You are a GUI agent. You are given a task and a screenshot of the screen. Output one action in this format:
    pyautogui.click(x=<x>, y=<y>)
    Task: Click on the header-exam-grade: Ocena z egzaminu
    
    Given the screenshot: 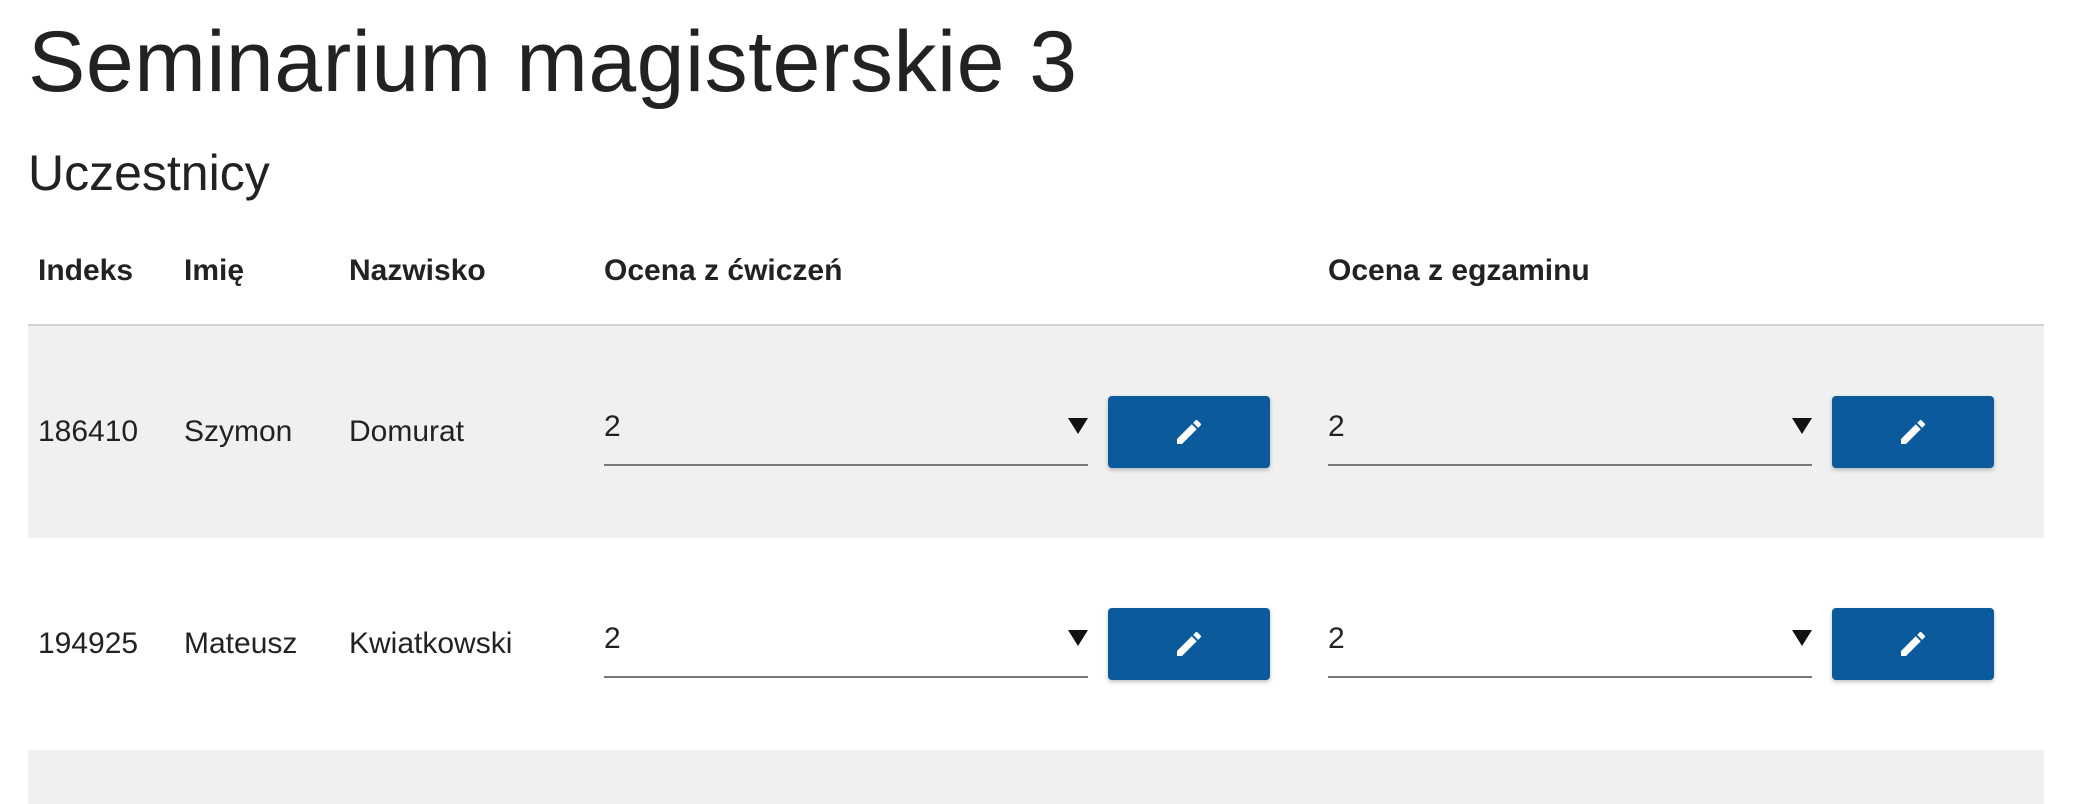 What is the action you would take?
    pyautogui.click(x=1459, y=270)
    